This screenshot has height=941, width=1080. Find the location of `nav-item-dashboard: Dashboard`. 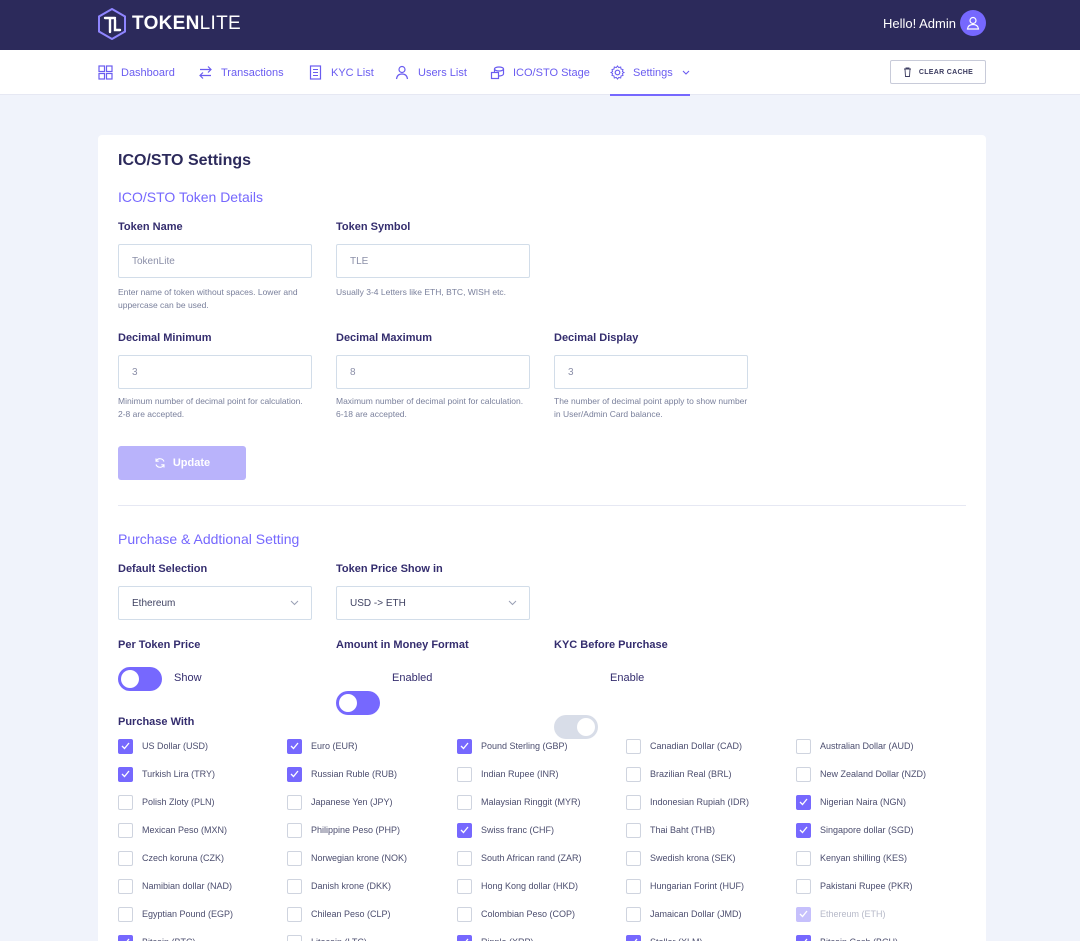

nav-item-dashboard: Dashboard is located at coordinates (136, 72).